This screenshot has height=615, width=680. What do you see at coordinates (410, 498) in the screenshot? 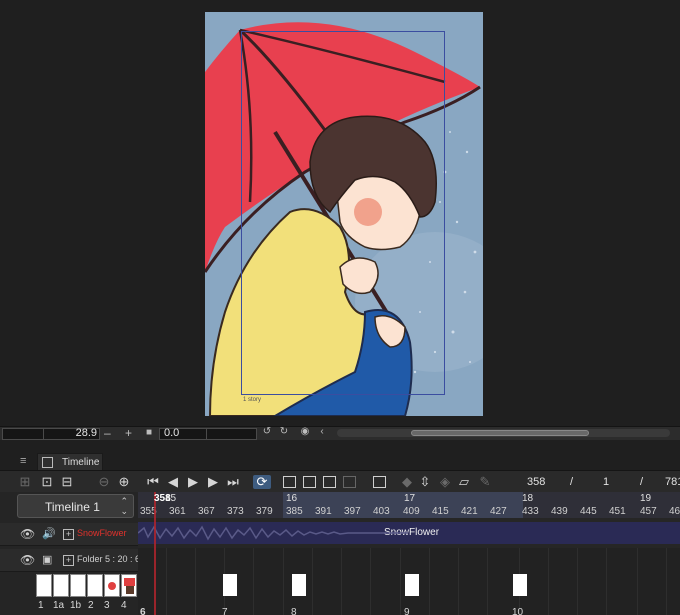
I see `section-label: 17` at bounding box center [410, 498].